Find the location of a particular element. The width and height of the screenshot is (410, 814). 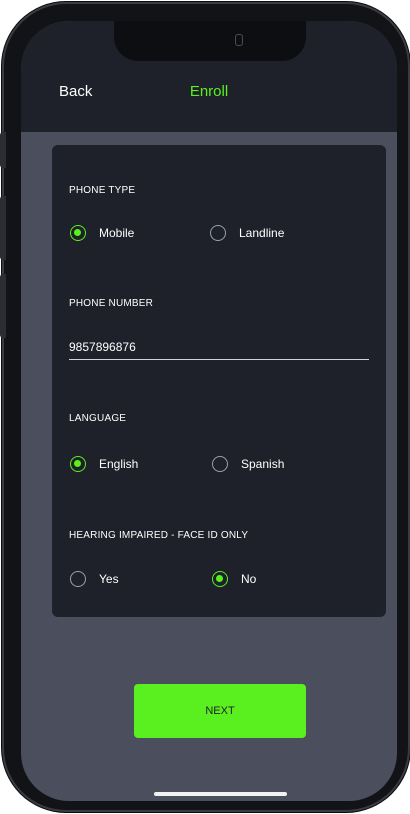

language-option-label: English is located at coordinates (119, 464).